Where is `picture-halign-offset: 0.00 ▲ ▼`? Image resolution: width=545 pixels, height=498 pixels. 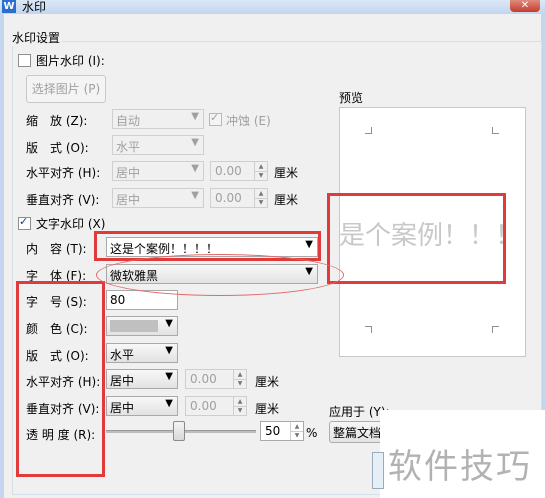
picture-halign-offset: 0.00 ▲ ▼ is located at coordinates (239, 171).